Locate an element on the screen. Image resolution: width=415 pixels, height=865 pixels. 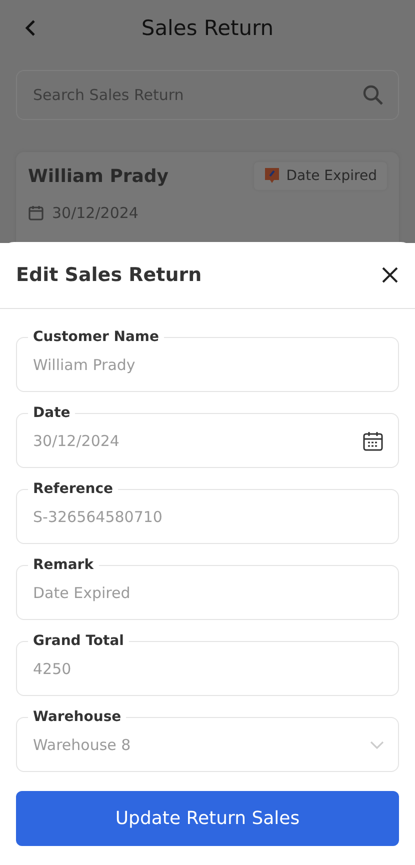
field-label: Grand Total is located at coordinates (78, 641).